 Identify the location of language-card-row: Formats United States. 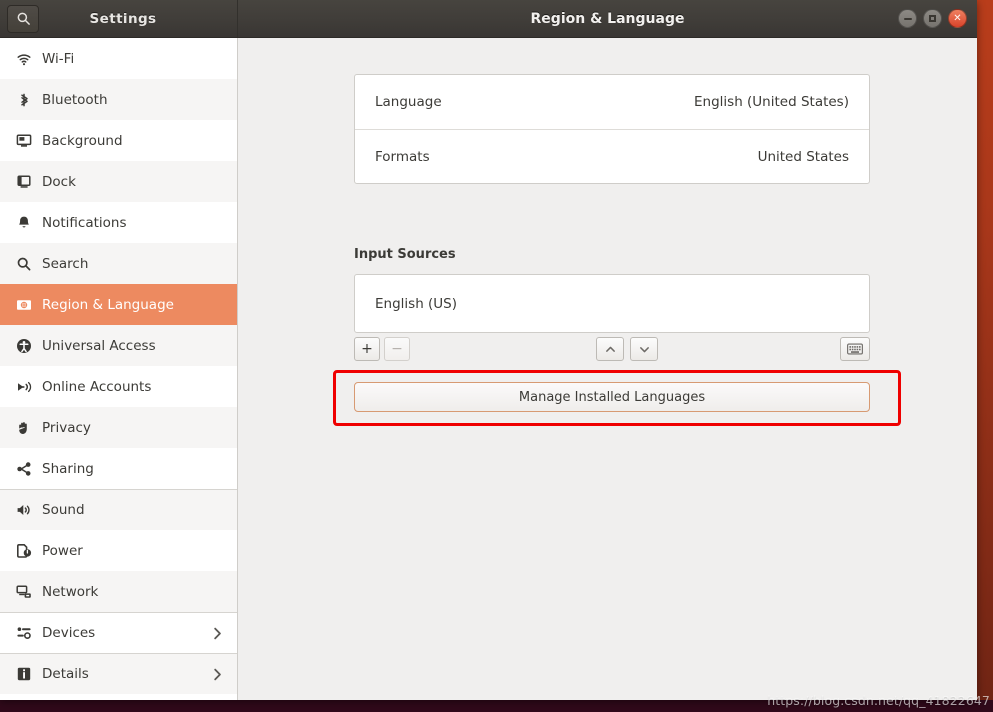
(612, 156).